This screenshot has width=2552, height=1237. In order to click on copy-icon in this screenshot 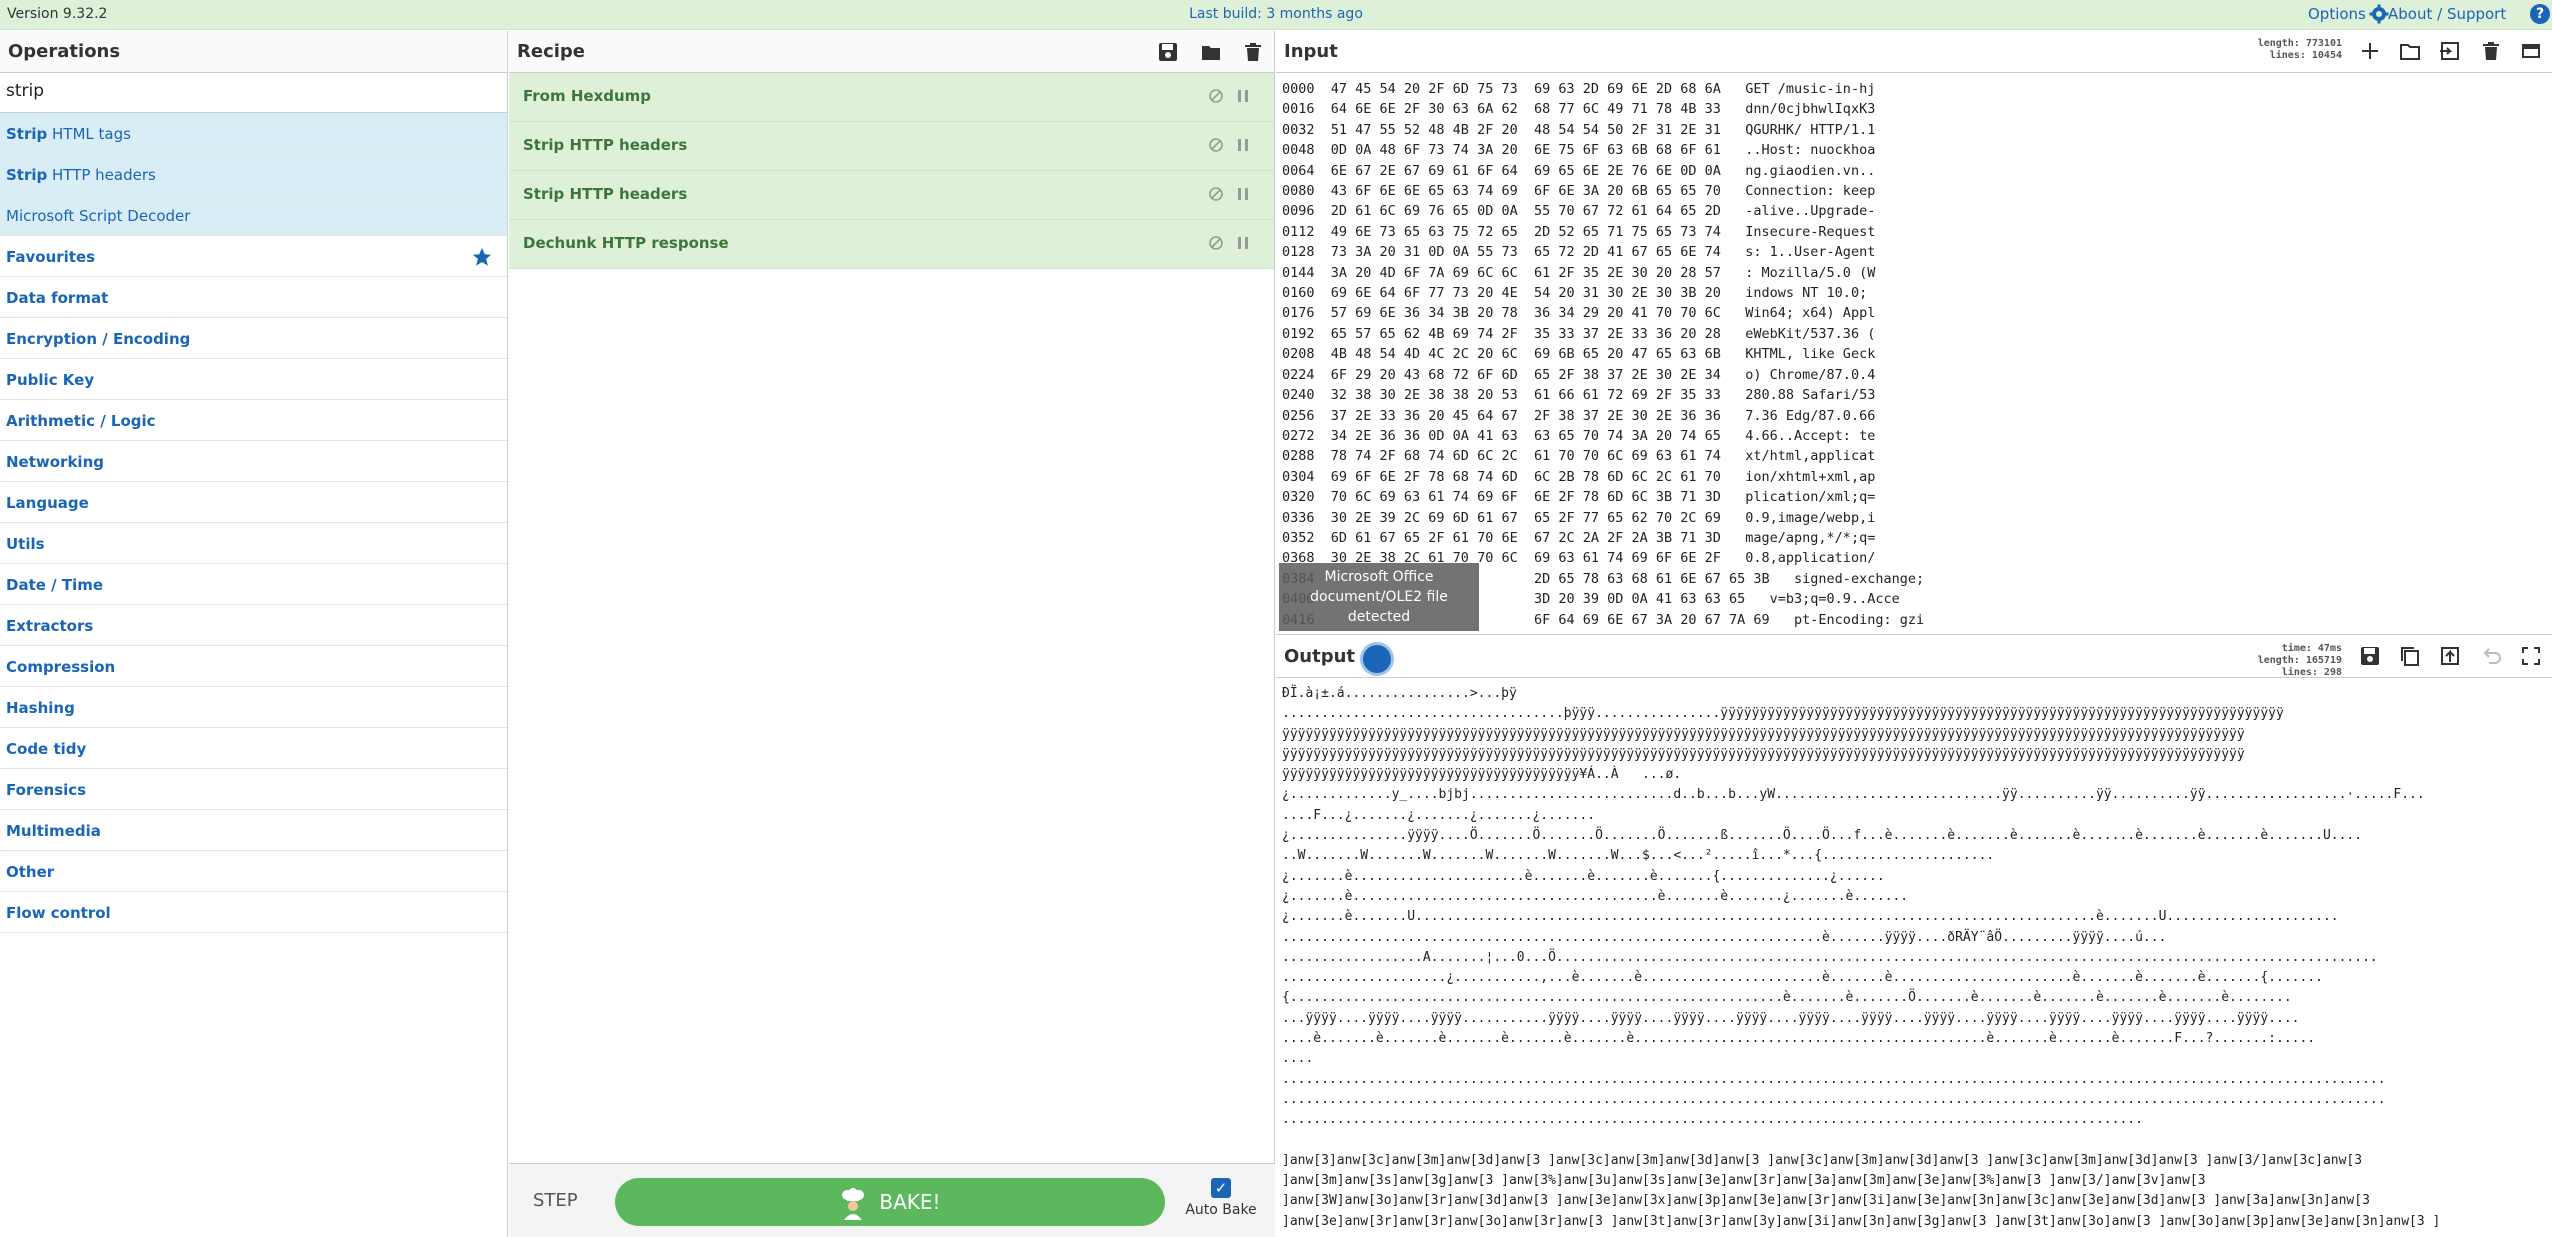, I will do `click(2410, 656)`.